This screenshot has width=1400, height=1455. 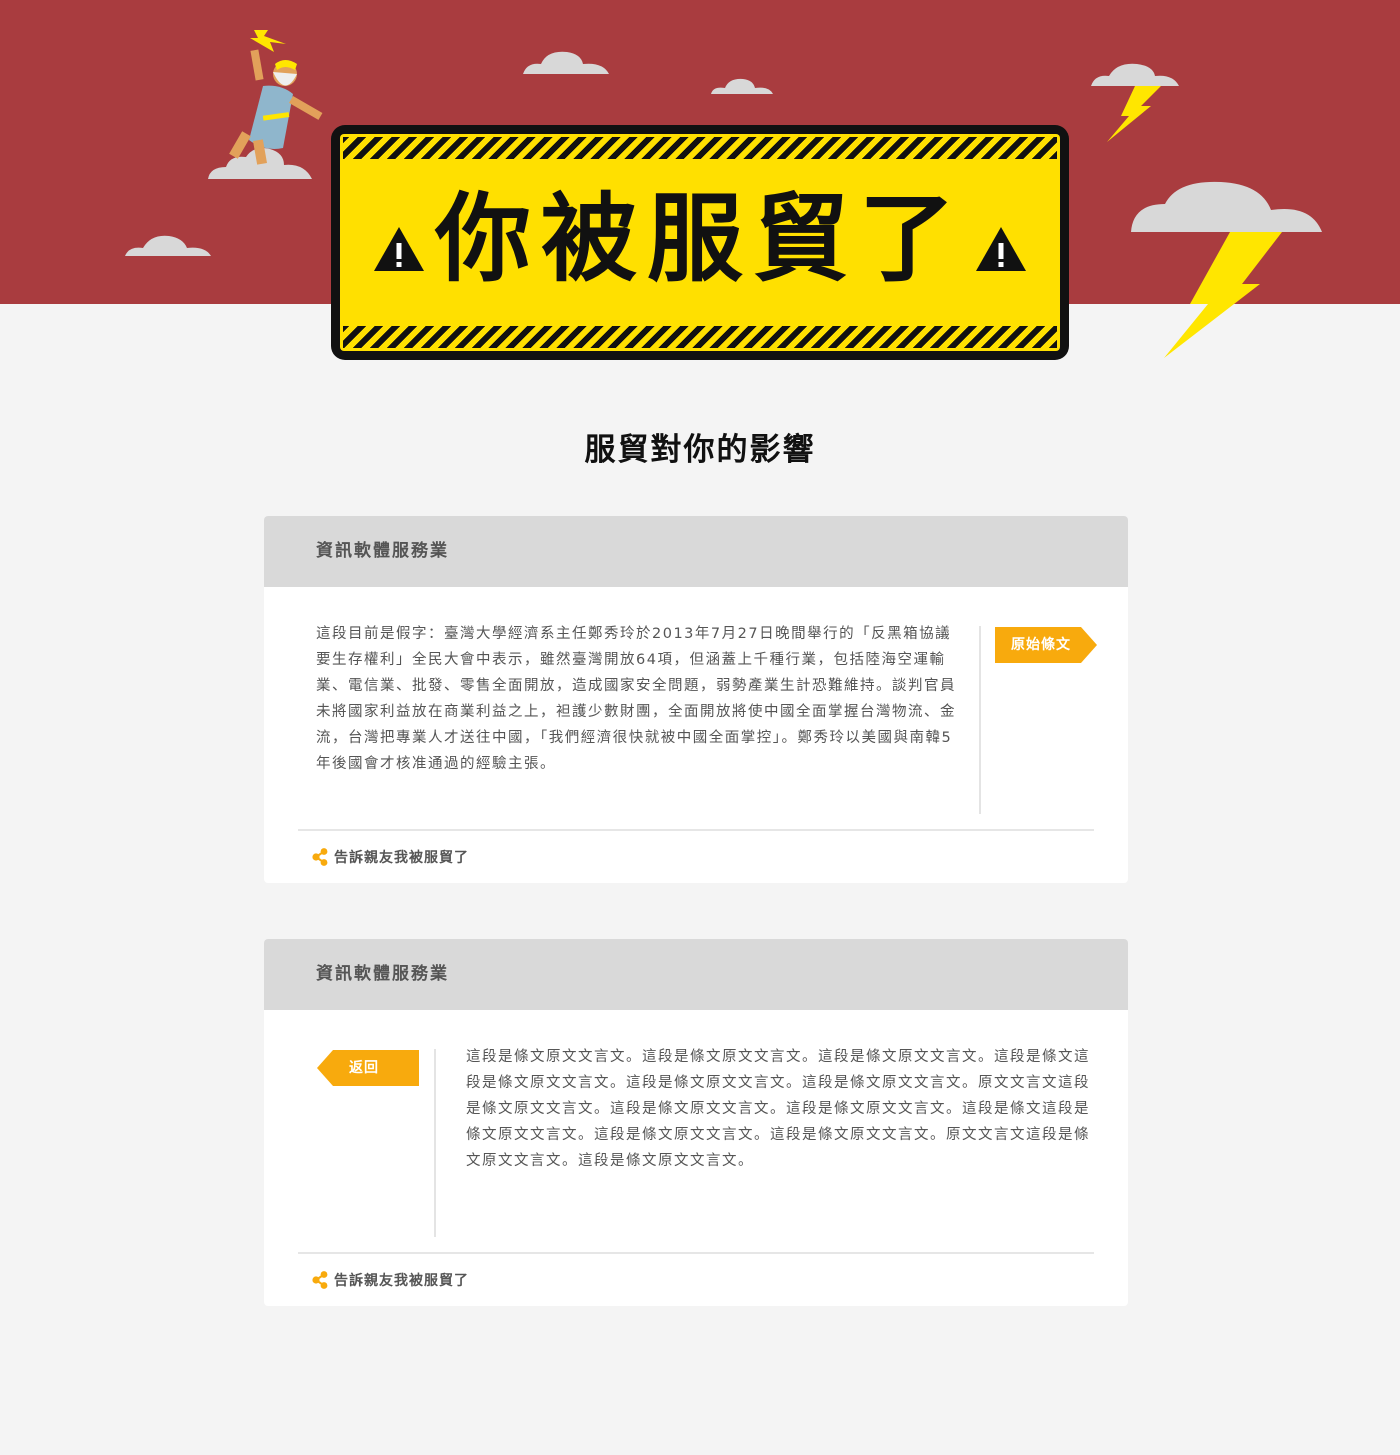 I want to click on zeus-figure-icon, so click(x=276, y=107).